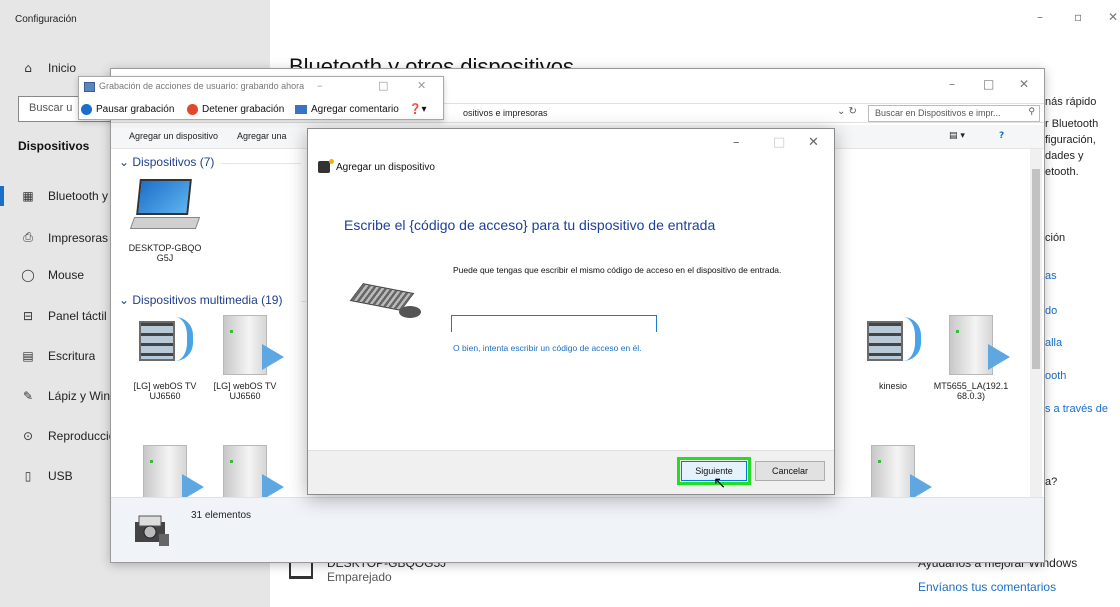 The width and height of the screenshot is (1120, 607). What do you see at coordinates (207, 300) in the screenshot?
I see `group-title: Dispositivos multimedia (19)` at bounding box center [207, 300].